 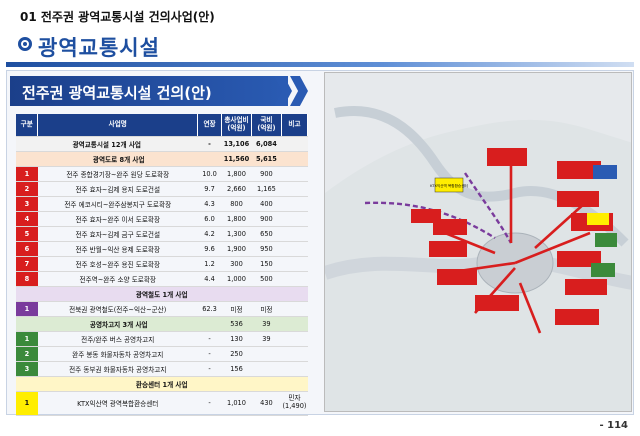 What do you see at coordinates (294, 403) in the screenshot?
I see `row-note: 민자 (1,490)` at bounding box center [294, 403].